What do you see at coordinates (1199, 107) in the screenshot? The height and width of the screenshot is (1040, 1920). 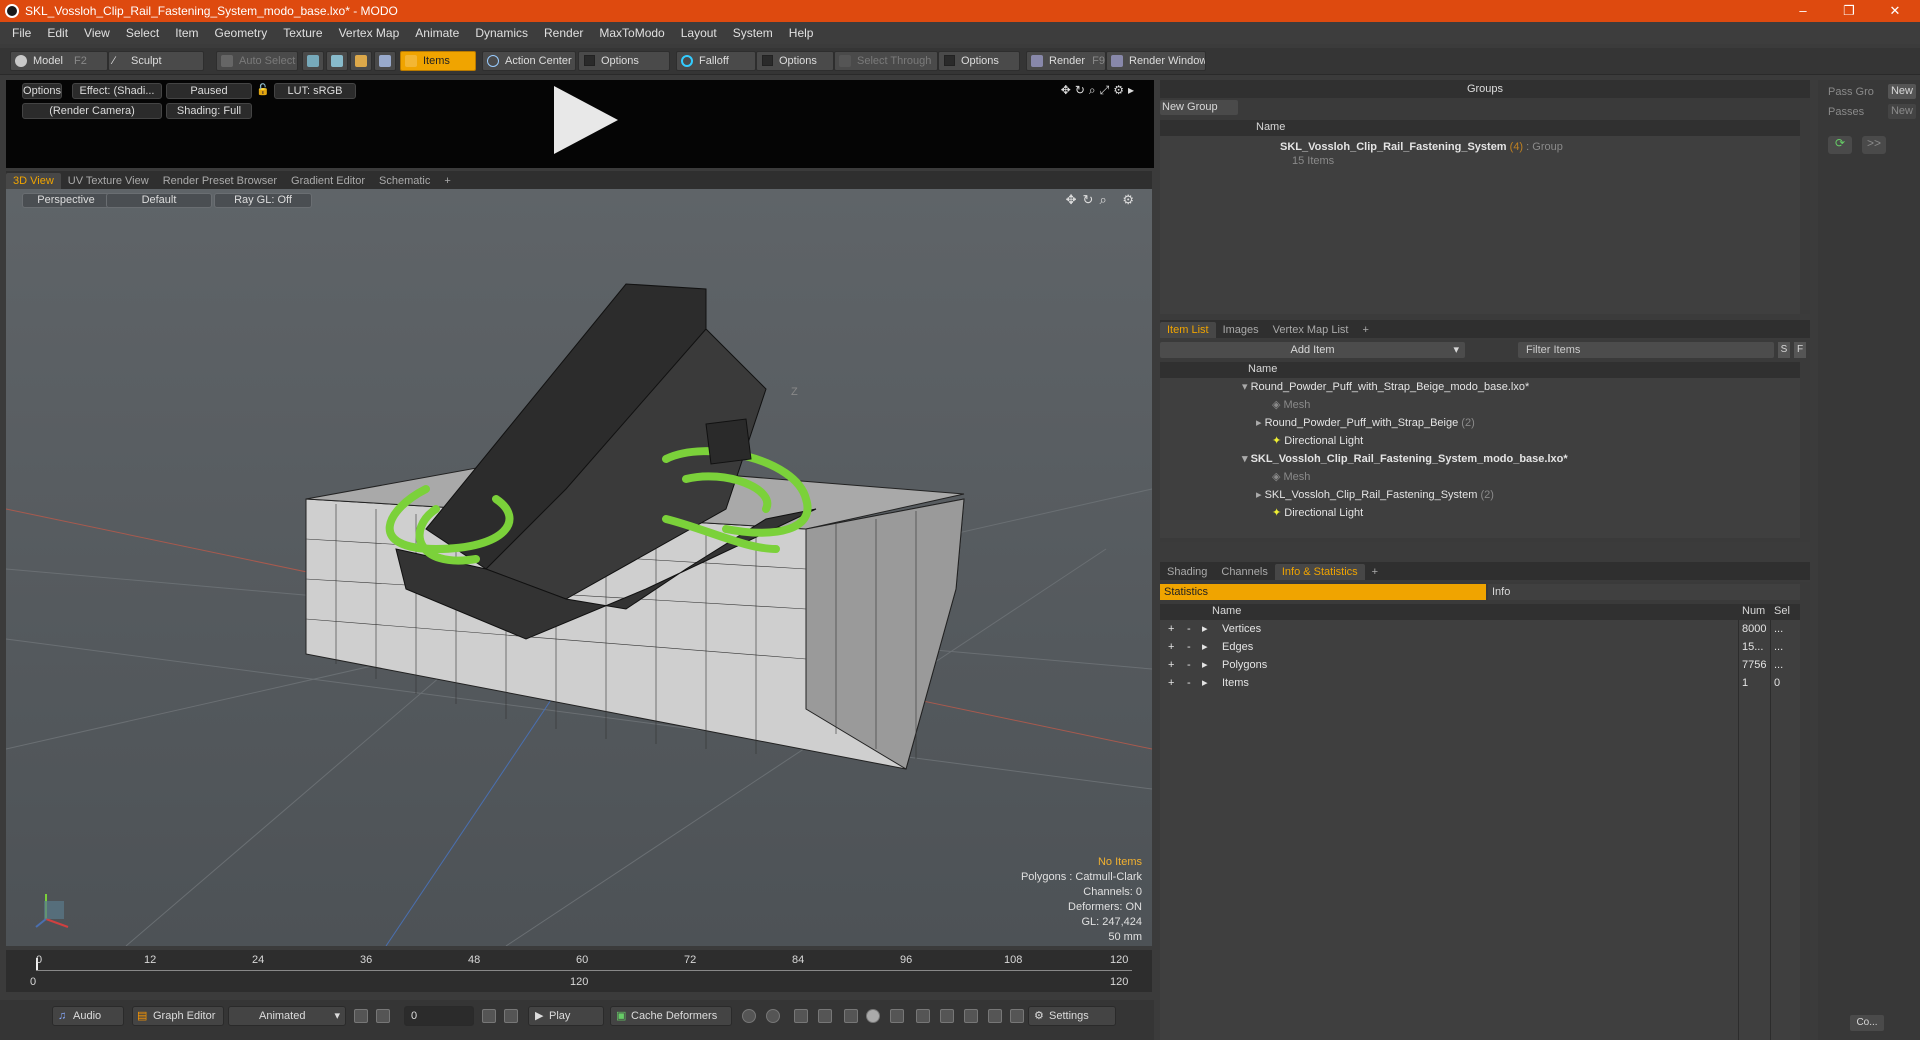 I see `new-group-button: New Group` at bounding box center [1199, 107].